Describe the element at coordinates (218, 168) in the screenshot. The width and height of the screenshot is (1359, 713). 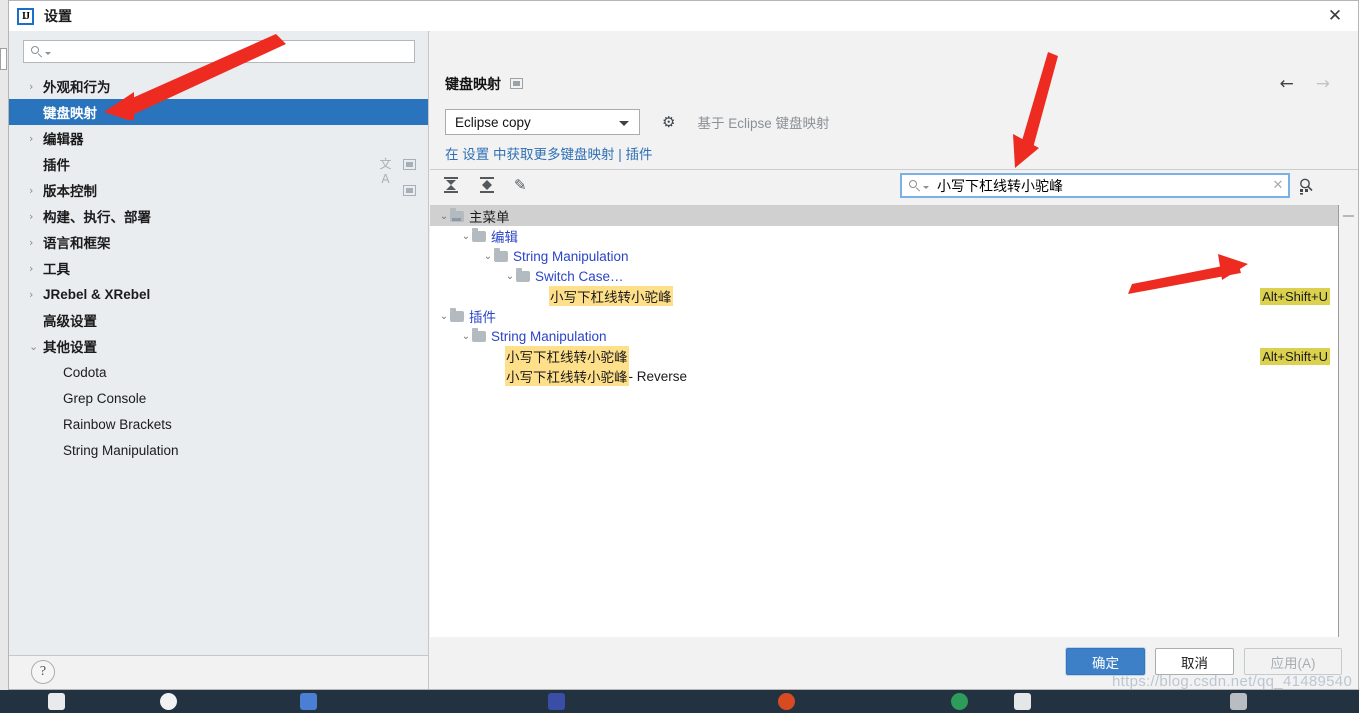
I see `sidebar-item-3: ›插件文A` at that location.